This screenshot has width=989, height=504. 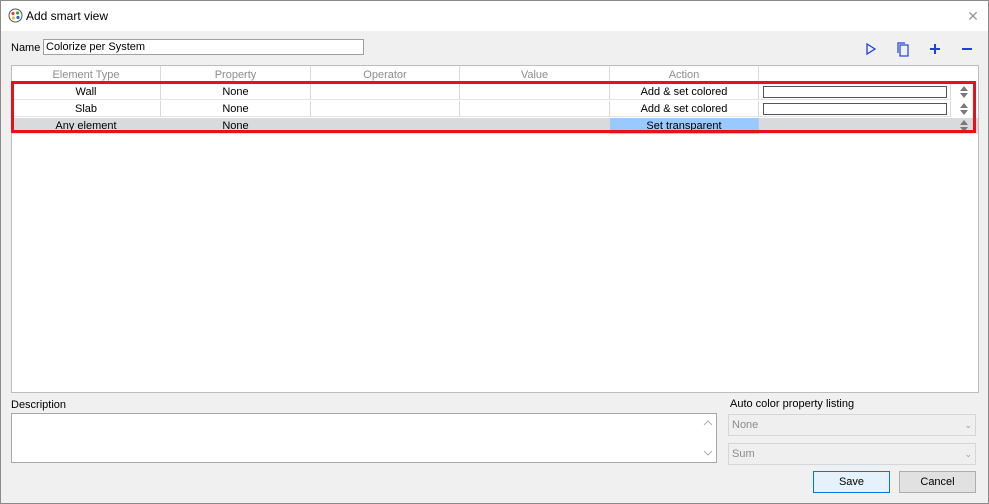 I want to click on title-bar: Add smart view ✕, so click(x=494, y=16).